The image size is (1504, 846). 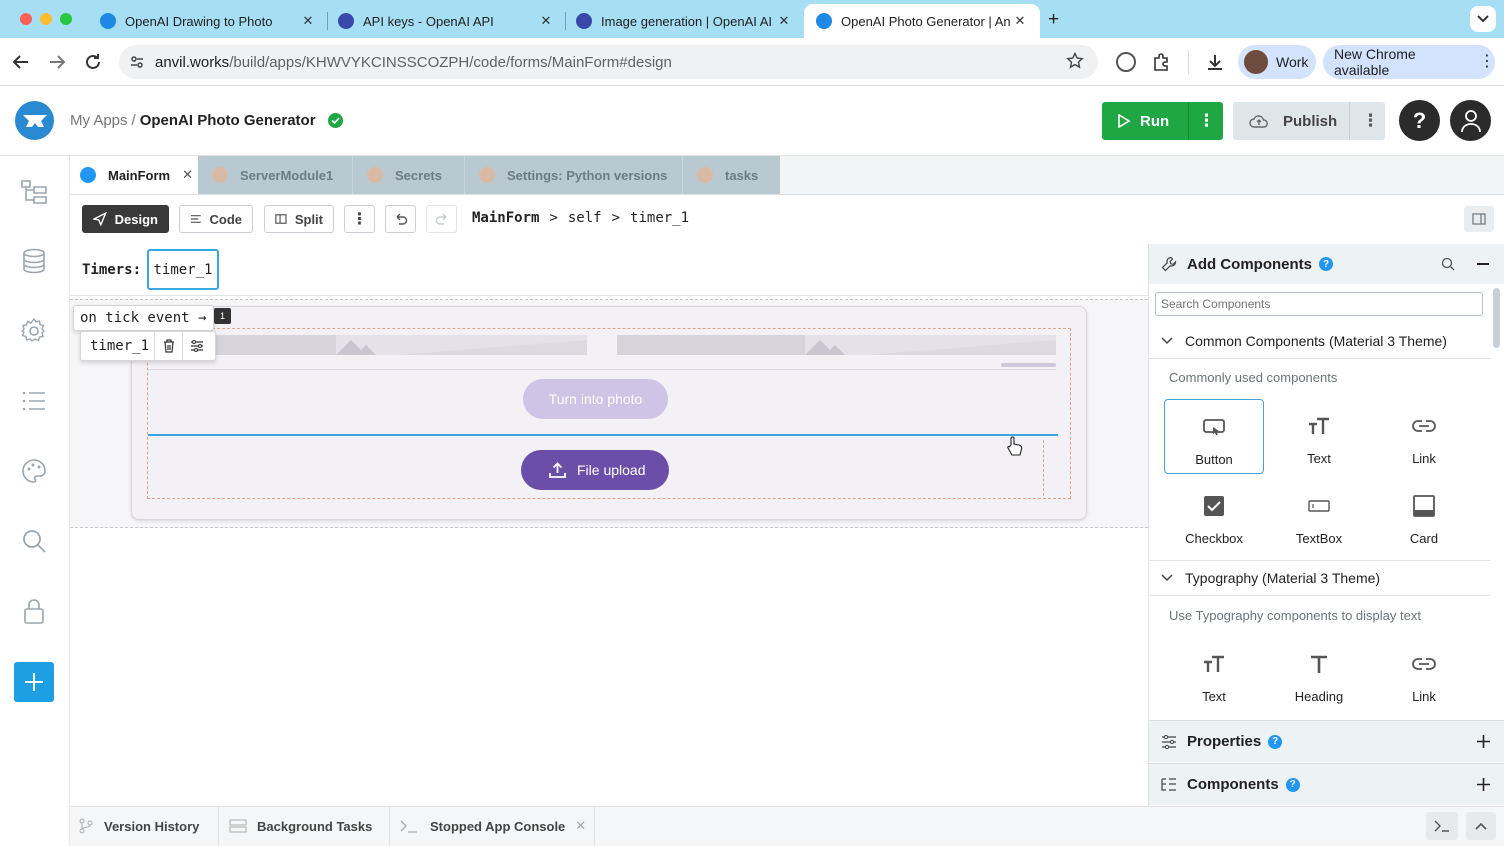 What do you see at coordinates (1277, 62) in the screenshot?
I see `profile-button: Work` at bounding box center [1277, 62].